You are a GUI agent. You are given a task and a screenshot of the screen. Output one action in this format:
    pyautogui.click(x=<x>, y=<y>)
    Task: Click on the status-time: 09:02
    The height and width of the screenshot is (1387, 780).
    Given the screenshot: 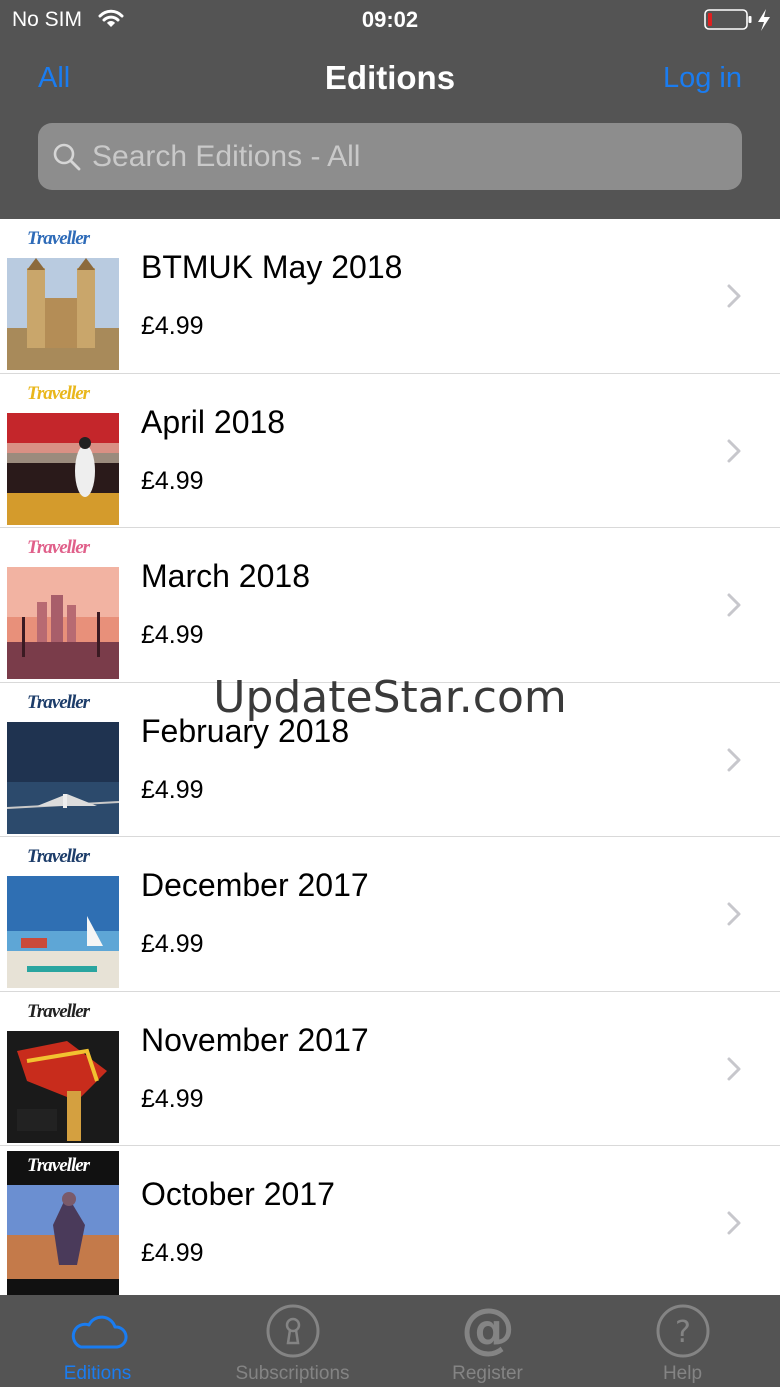 What is the action you would take?
    pyautogui.click(x=390, y=19)
    